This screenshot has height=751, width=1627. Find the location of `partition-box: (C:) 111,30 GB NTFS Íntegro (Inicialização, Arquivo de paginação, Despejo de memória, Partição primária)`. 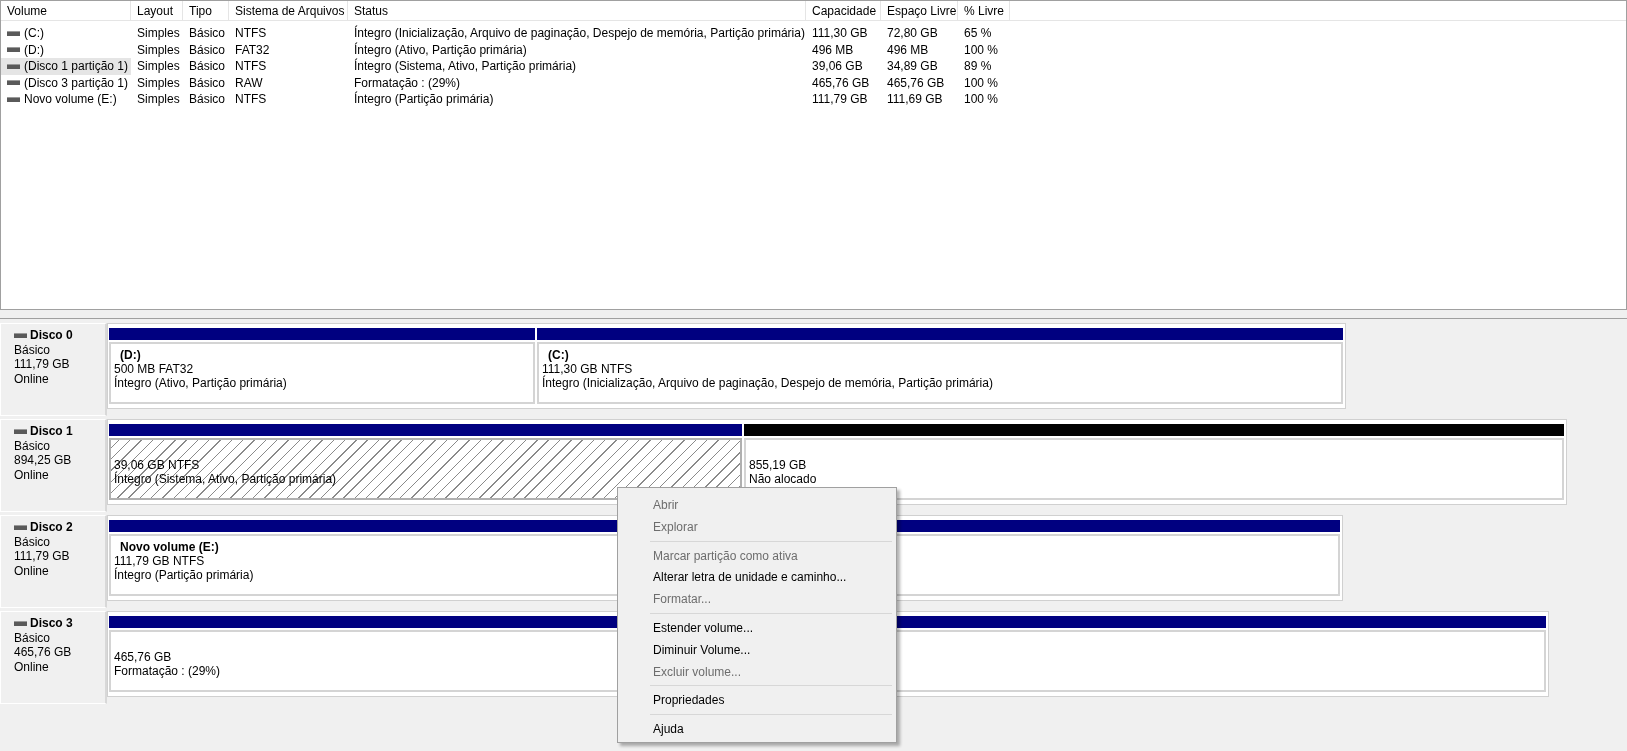

partition-box: (C:) 111,30 GB NTFS Íntegro (Inicialização, Arquivo de paginação, Despejo de memória, Partição primária) is located at coordinates (940, 373).